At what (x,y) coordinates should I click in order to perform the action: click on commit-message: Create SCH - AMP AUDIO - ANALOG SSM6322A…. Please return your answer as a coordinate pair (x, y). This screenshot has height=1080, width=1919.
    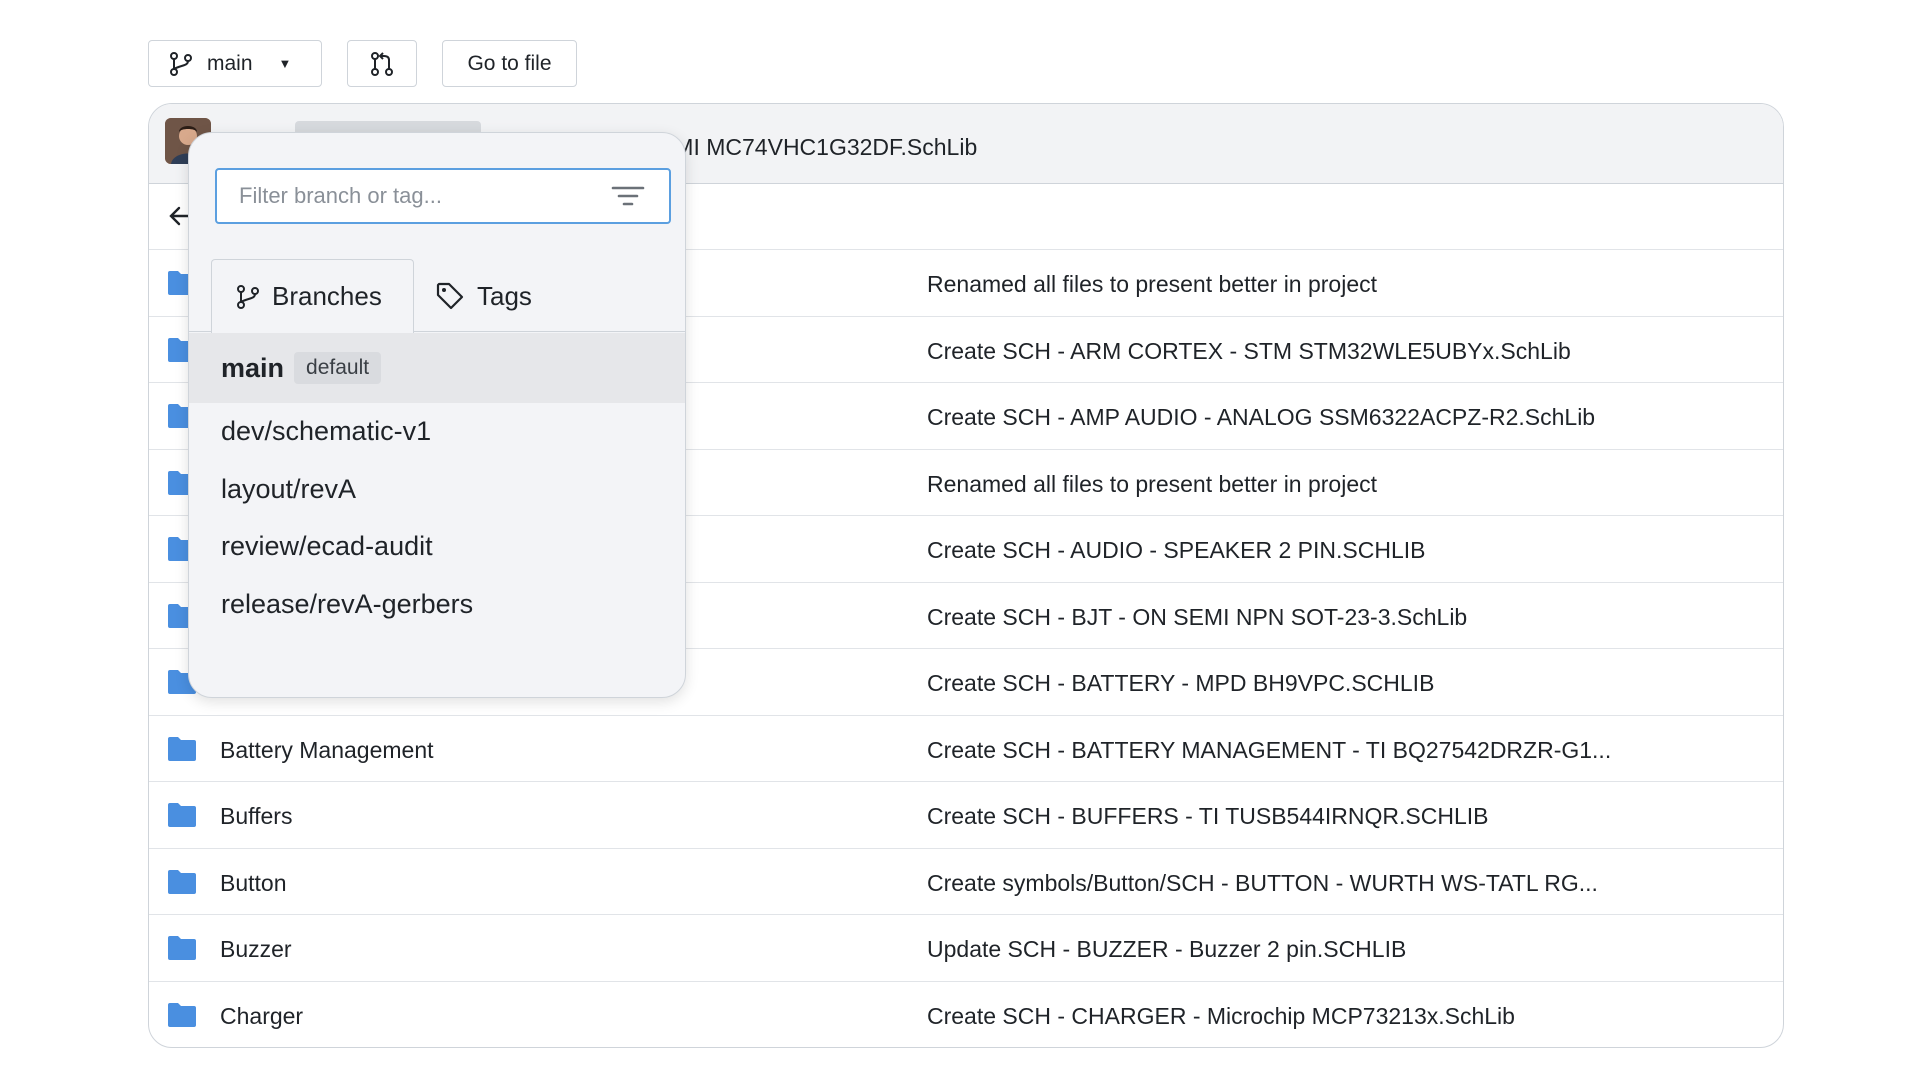
    Looking at the image, I should click on (1261, 417).